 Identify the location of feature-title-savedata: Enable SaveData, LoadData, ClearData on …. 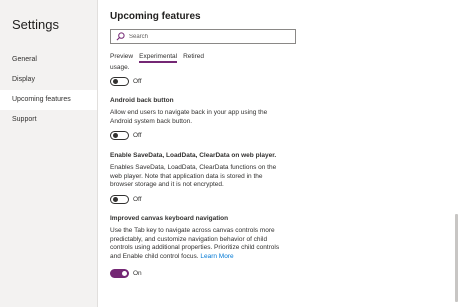
(193, 155).